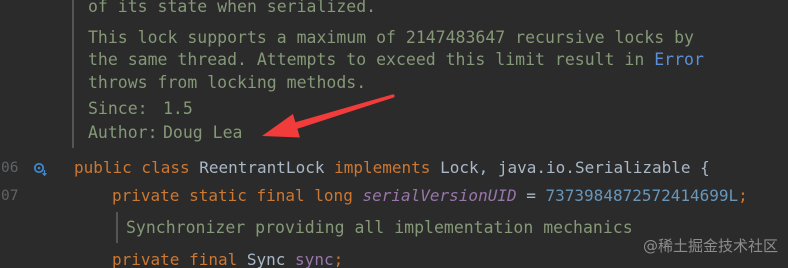  I want to click on watermark: @稀土掘金技术社区, so click(710, 246).